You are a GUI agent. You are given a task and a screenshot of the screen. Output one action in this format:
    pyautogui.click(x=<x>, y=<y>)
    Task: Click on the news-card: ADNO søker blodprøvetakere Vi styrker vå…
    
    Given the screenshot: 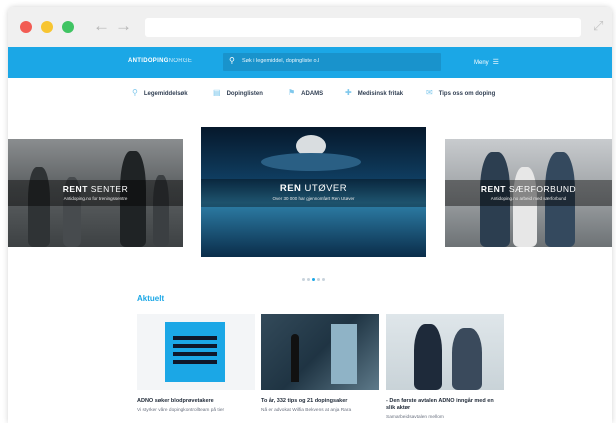 What is the action you would take?
    pyautogui.click(x=196, y=364)
    